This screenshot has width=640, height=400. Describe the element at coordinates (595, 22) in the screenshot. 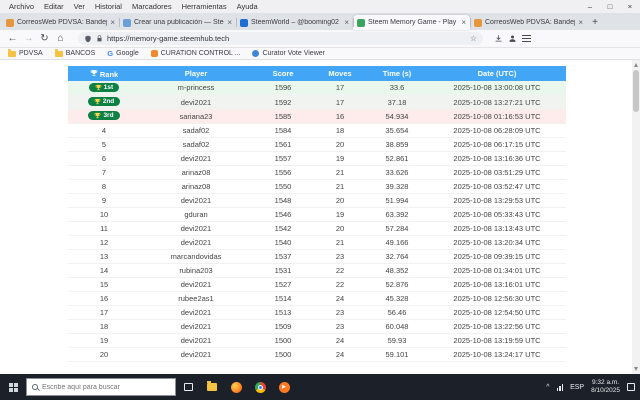

I see `new-tab-button: +` at that location.